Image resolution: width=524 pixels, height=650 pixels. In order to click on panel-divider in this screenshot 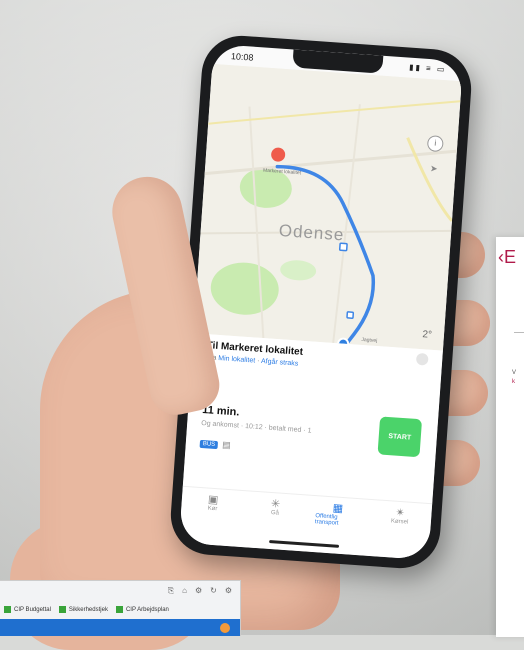, I will do `click(519, 332)`.